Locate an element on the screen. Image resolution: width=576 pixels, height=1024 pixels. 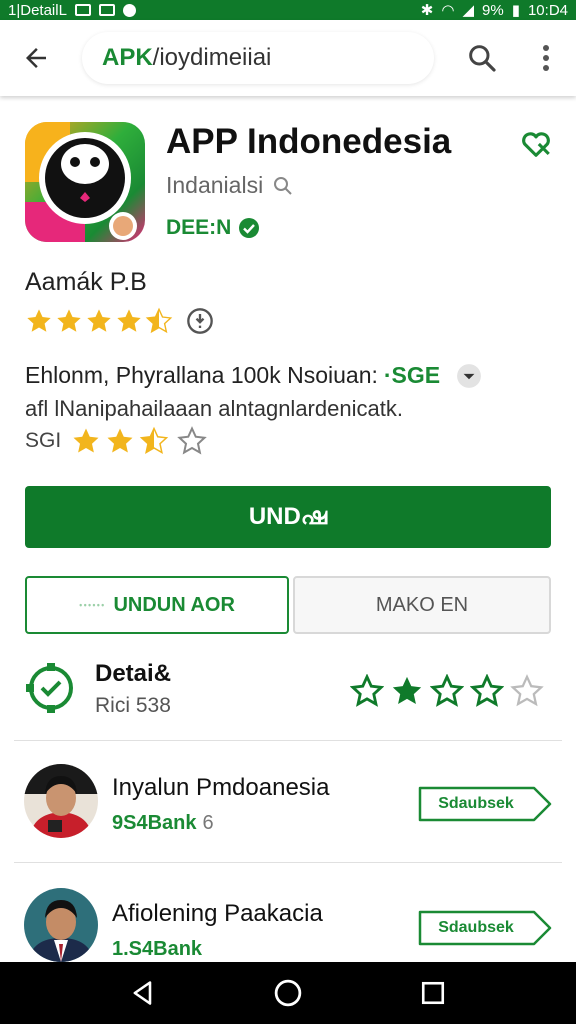
list-item-meta: 9S4Bank is located at coordinates (154, 823).